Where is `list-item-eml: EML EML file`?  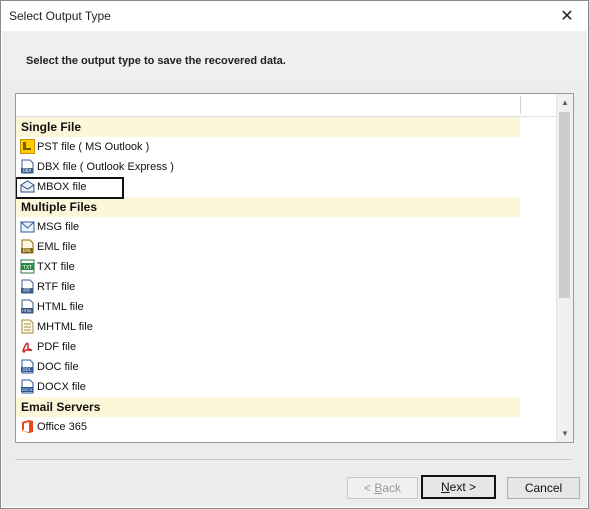
list-item-eml: EML EML file is located at coordinates (286, 247).